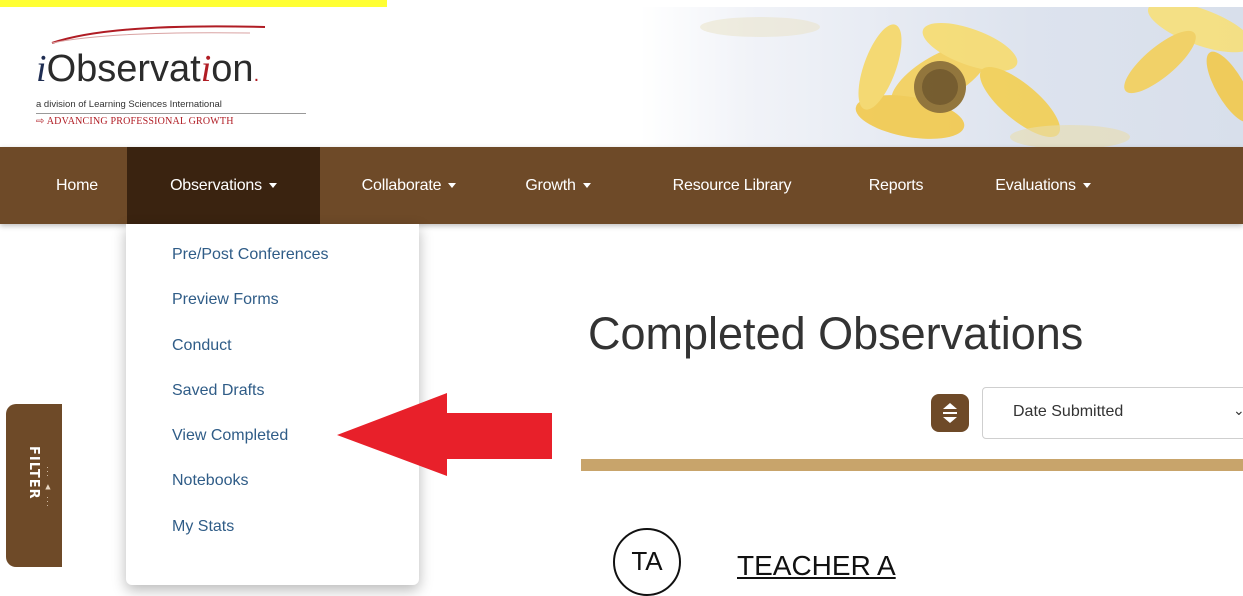 Image resolution: width=1243 pixels, height=596 pixels. I want to click on menu-item-notebooks: Notebooks, so click(210, 481).